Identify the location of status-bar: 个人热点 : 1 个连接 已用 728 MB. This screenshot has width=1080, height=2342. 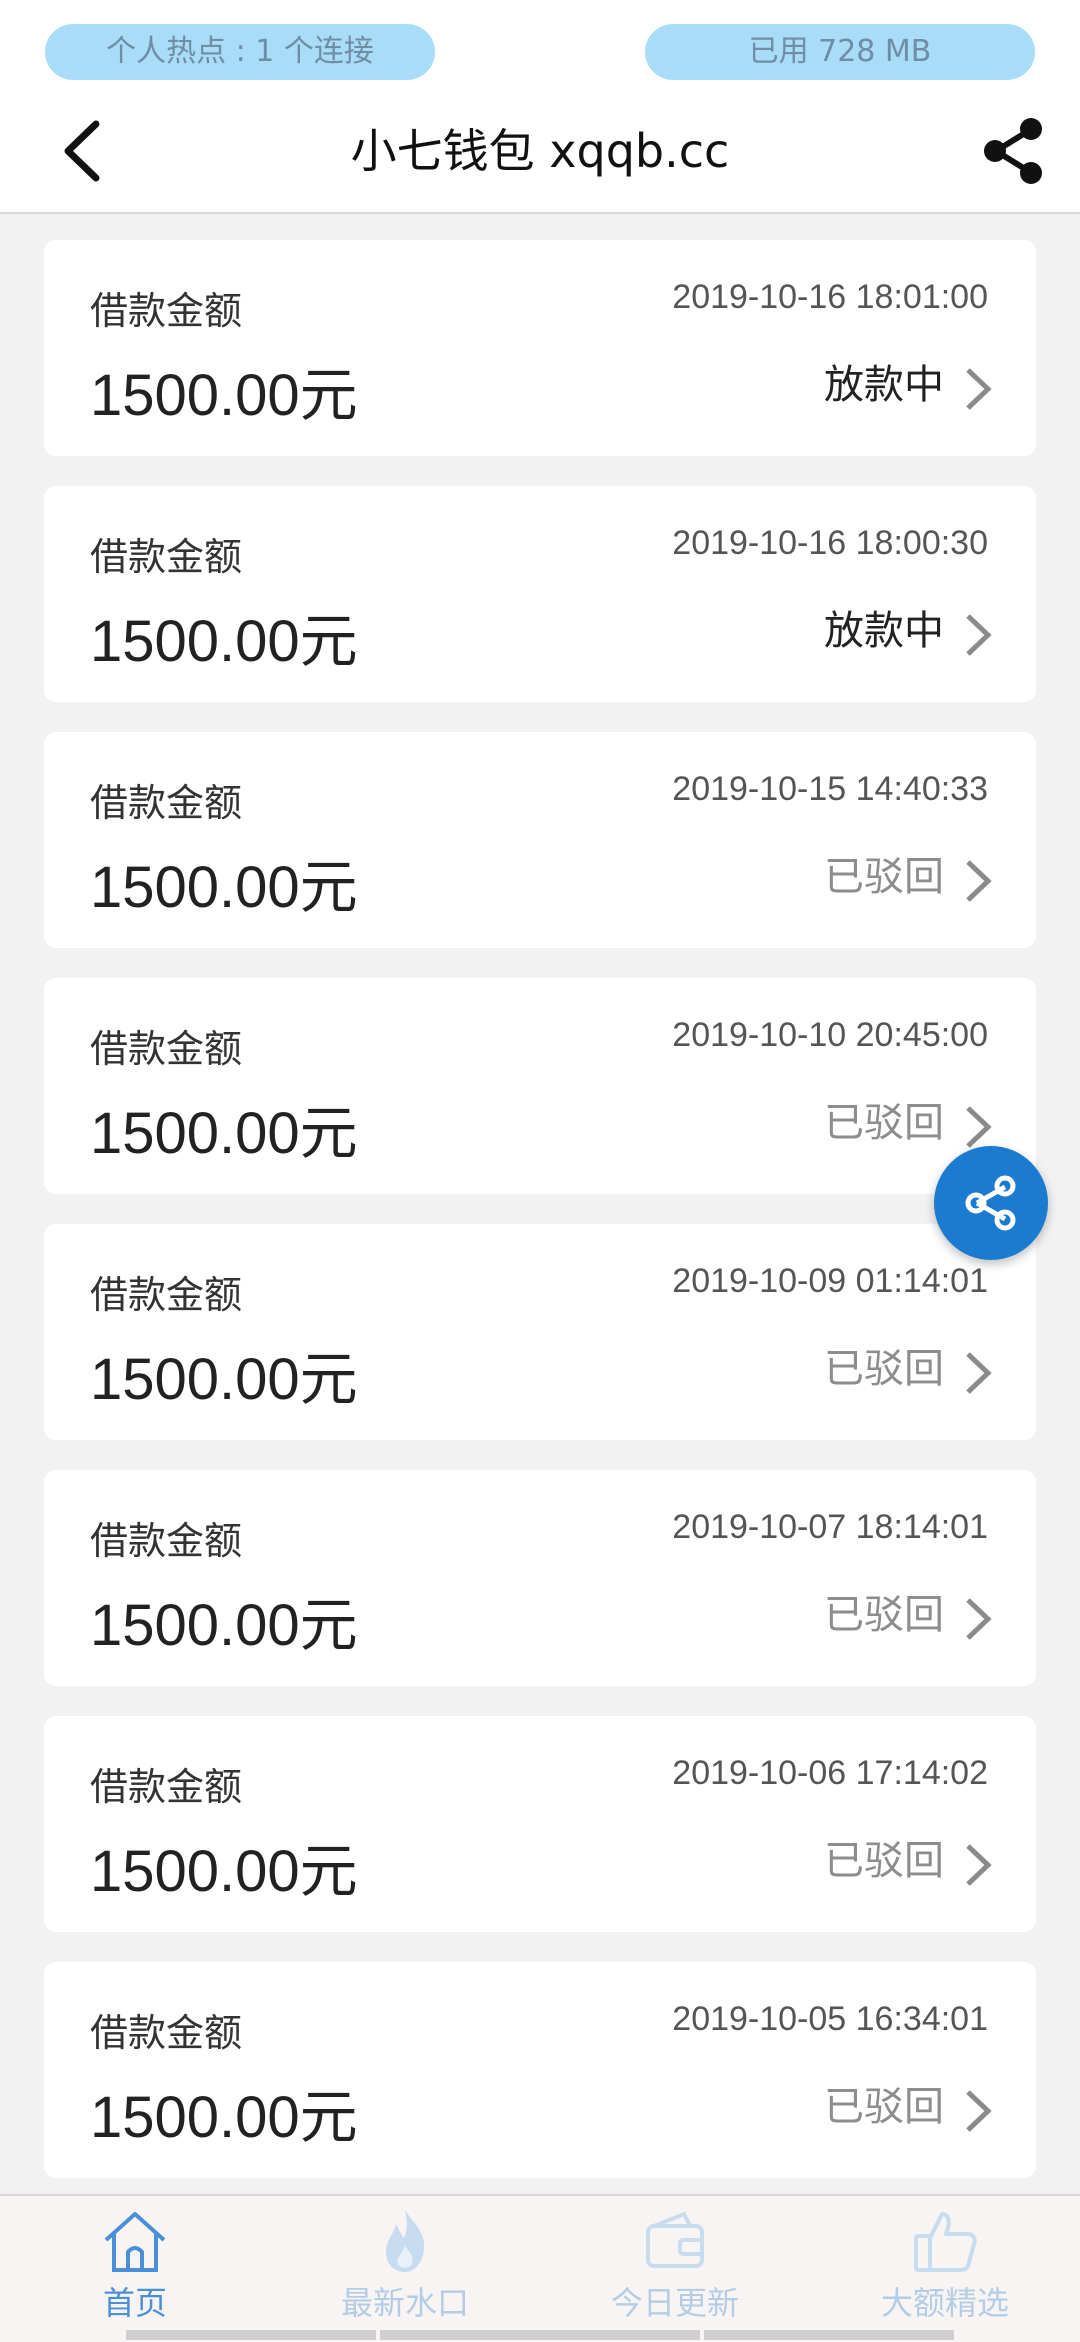
(540, 45).